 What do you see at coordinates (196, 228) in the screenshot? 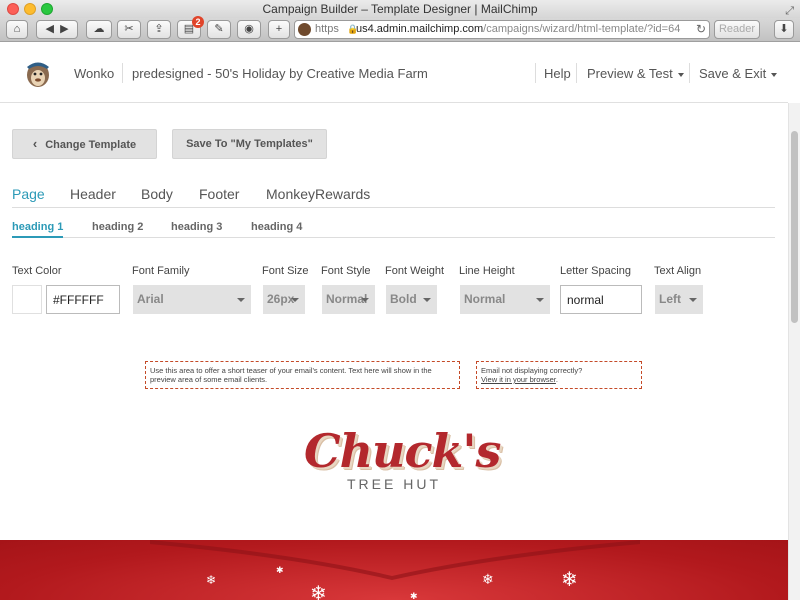
I see `subtab-heading-3: heading 3` at bounding box center [196, 228].